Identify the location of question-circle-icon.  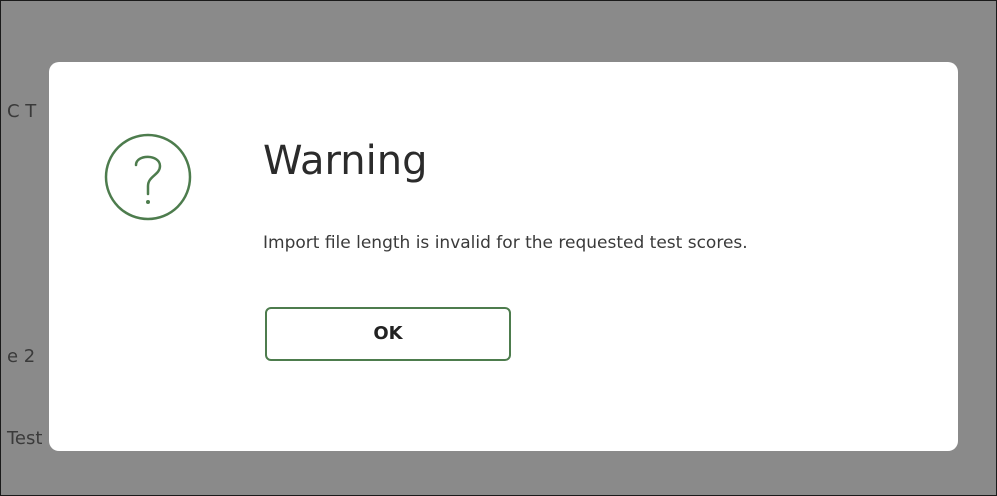
(148, 177).